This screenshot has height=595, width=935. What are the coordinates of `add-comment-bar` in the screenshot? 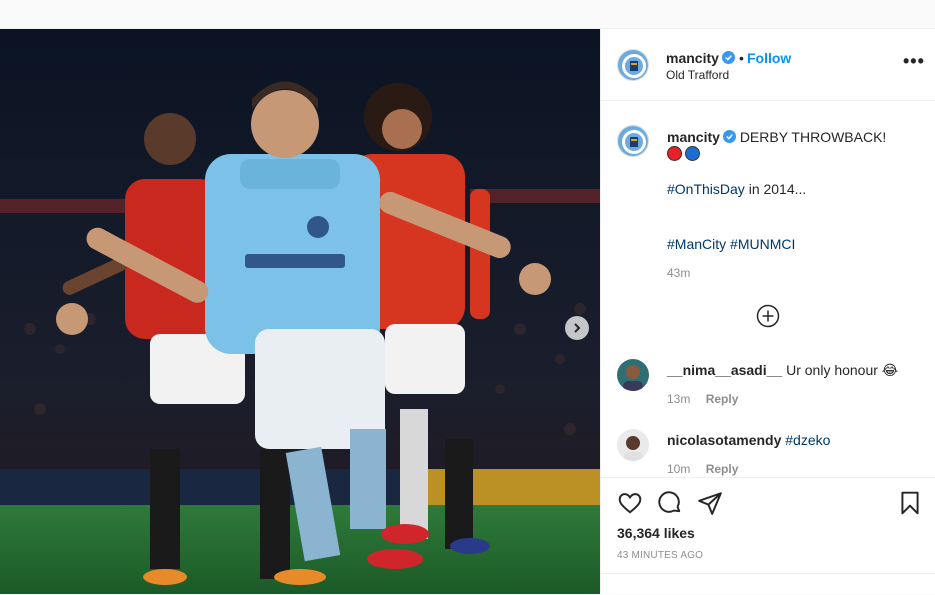 It's located at (768, 584).